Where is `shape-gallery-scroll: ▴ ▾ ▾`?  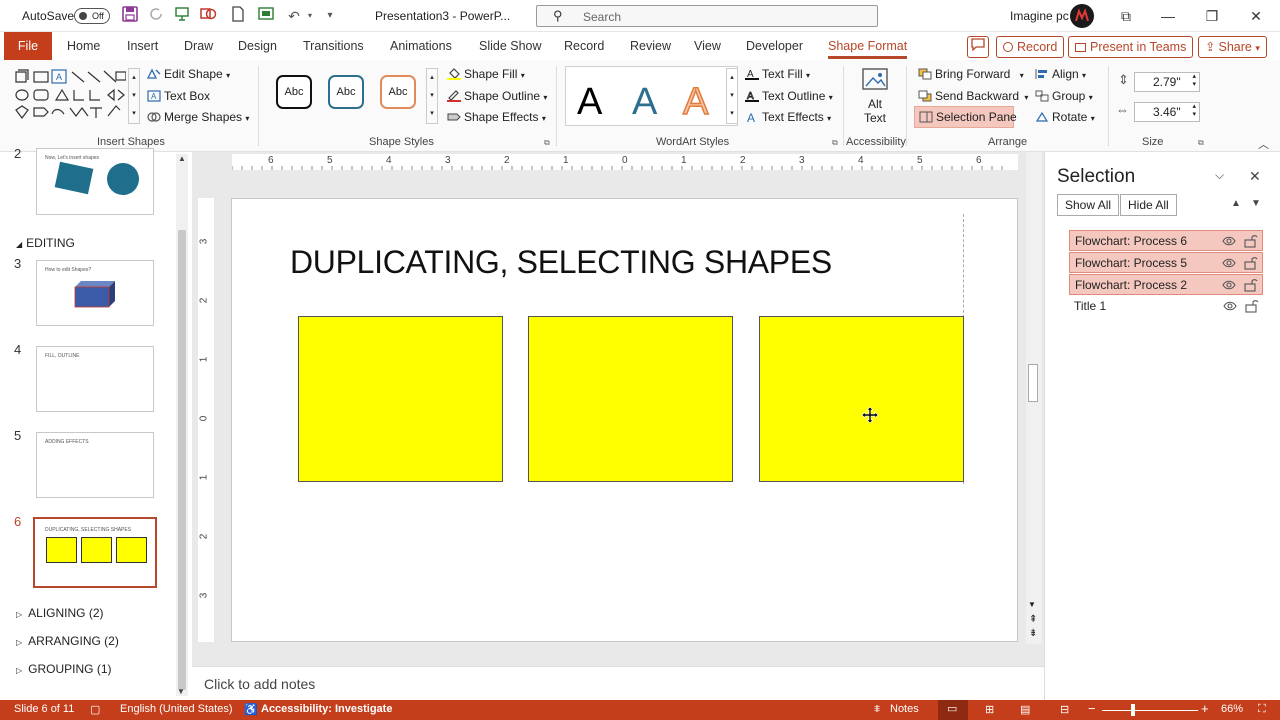
shape-gallery-scroll: ▴ ▾ ▾ is located at coordinates (134, 96).